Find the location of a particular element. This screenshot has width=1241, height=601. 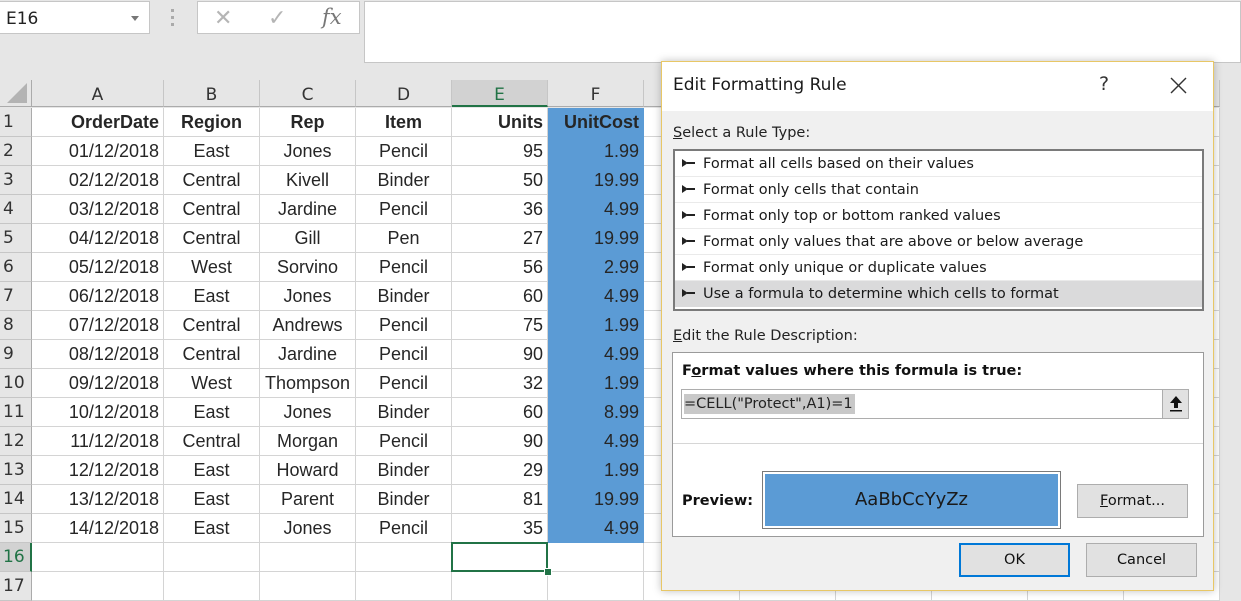

rule-type-item: Format only unique or duplicate values is located at coordinates (938, 268).